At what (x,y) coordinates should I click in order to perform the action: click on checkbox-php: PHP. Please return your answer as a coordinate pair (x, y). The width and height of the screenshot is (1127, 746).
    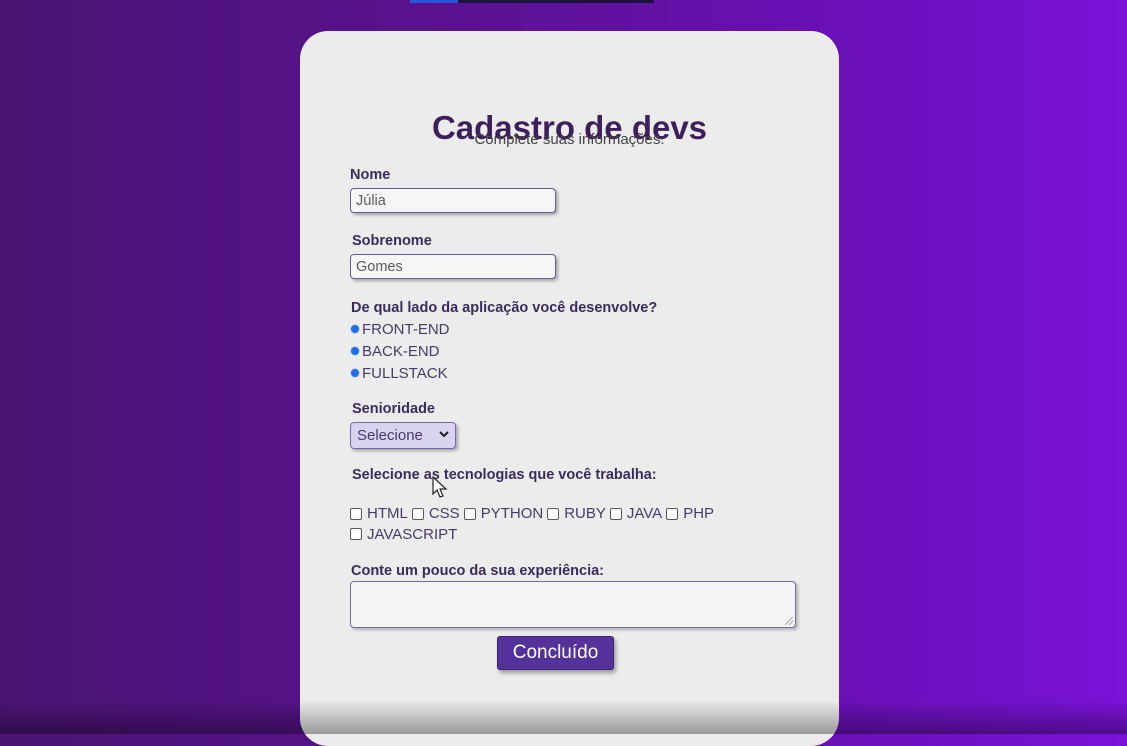
    Looking at the image, I should click on (690, 513).